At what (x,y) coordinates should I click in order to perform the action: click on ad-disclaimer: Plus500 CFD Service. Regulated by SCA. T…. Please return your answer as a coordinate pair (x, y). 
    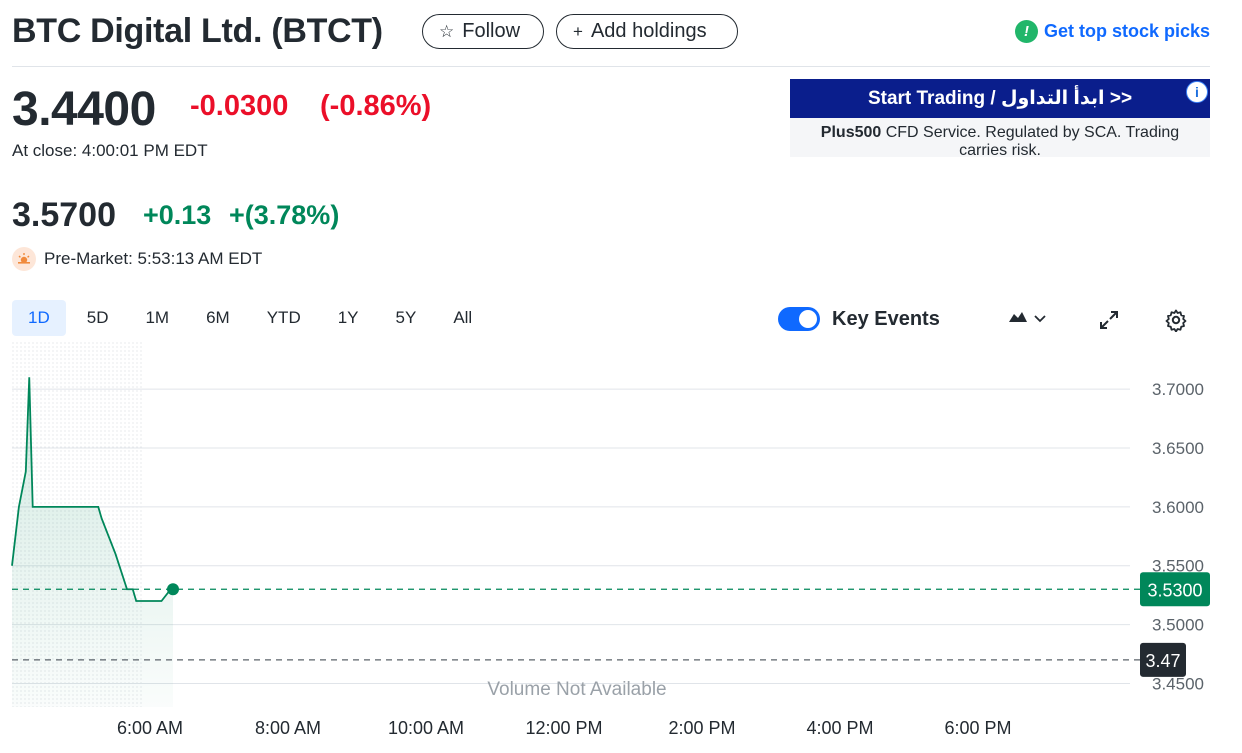
    Looking at the image, I should click on (1000, 142).